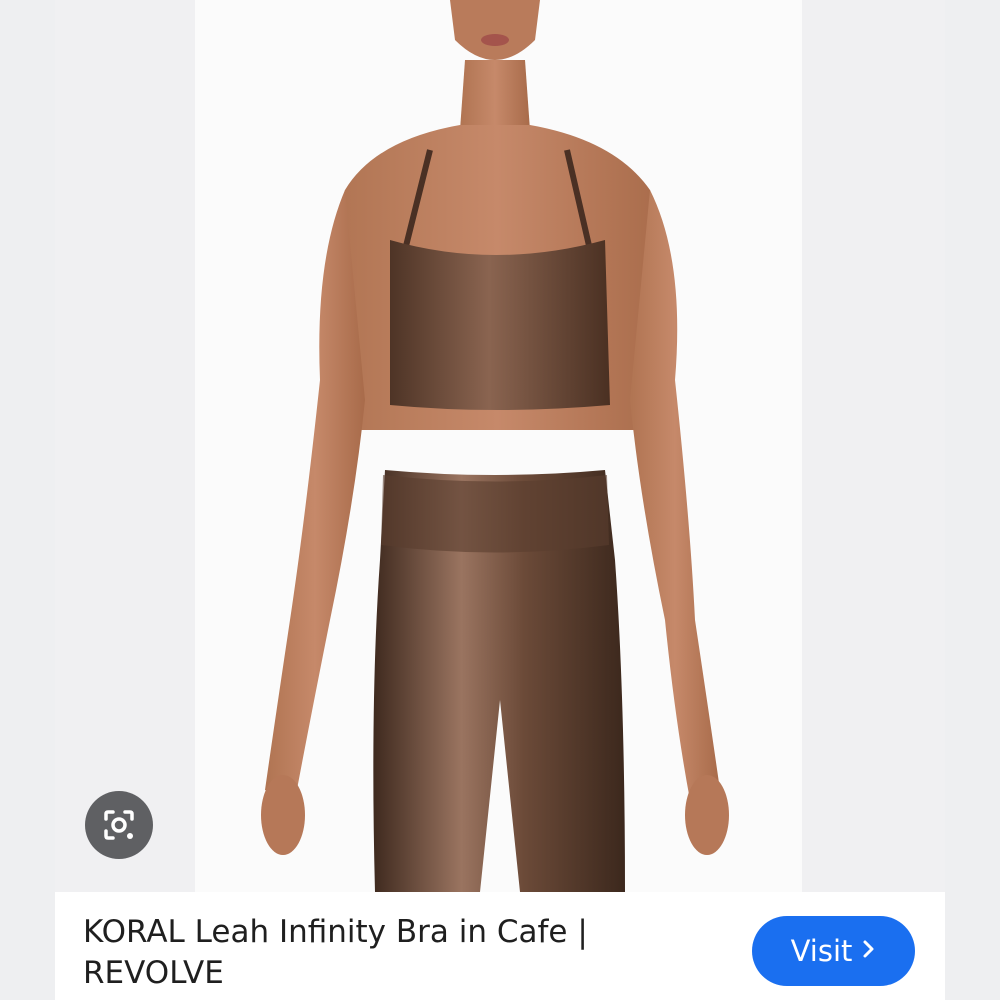 This screenshot has height=1000, width=1000. What do you see at coordinates (869, 951) in the screenshot?
I see `chevron-right-icon` at bounding box center [869, 951].